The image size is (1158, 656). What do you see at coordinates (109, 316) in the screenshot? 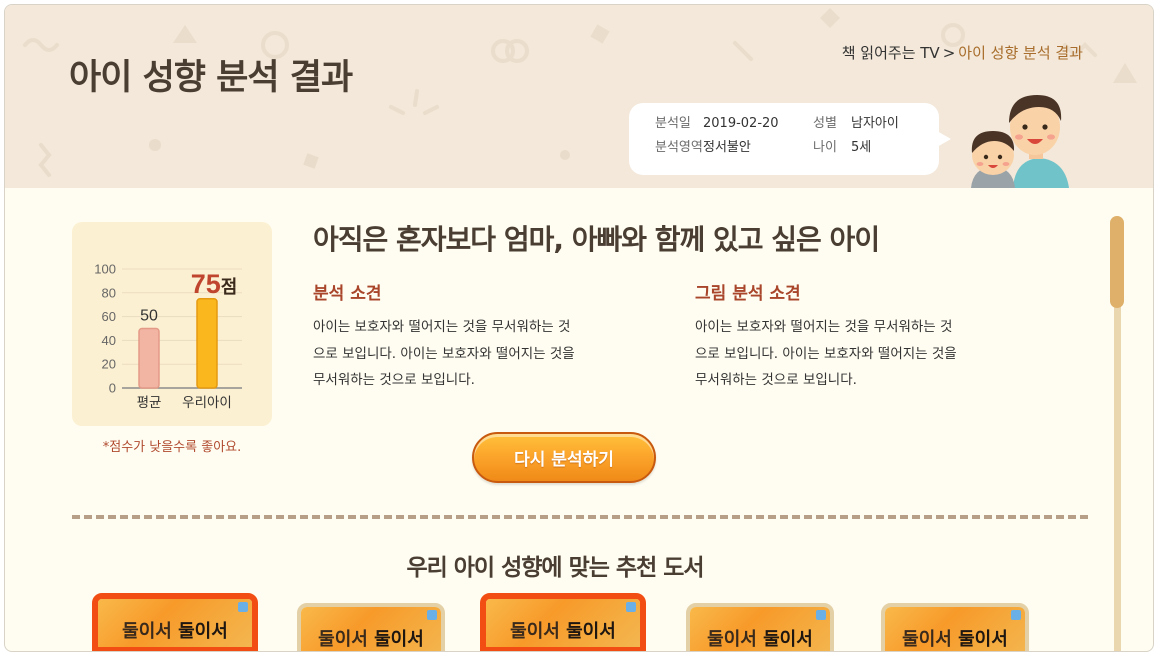
I see `y-tick-label: 60` at bounding box center [109, 316].